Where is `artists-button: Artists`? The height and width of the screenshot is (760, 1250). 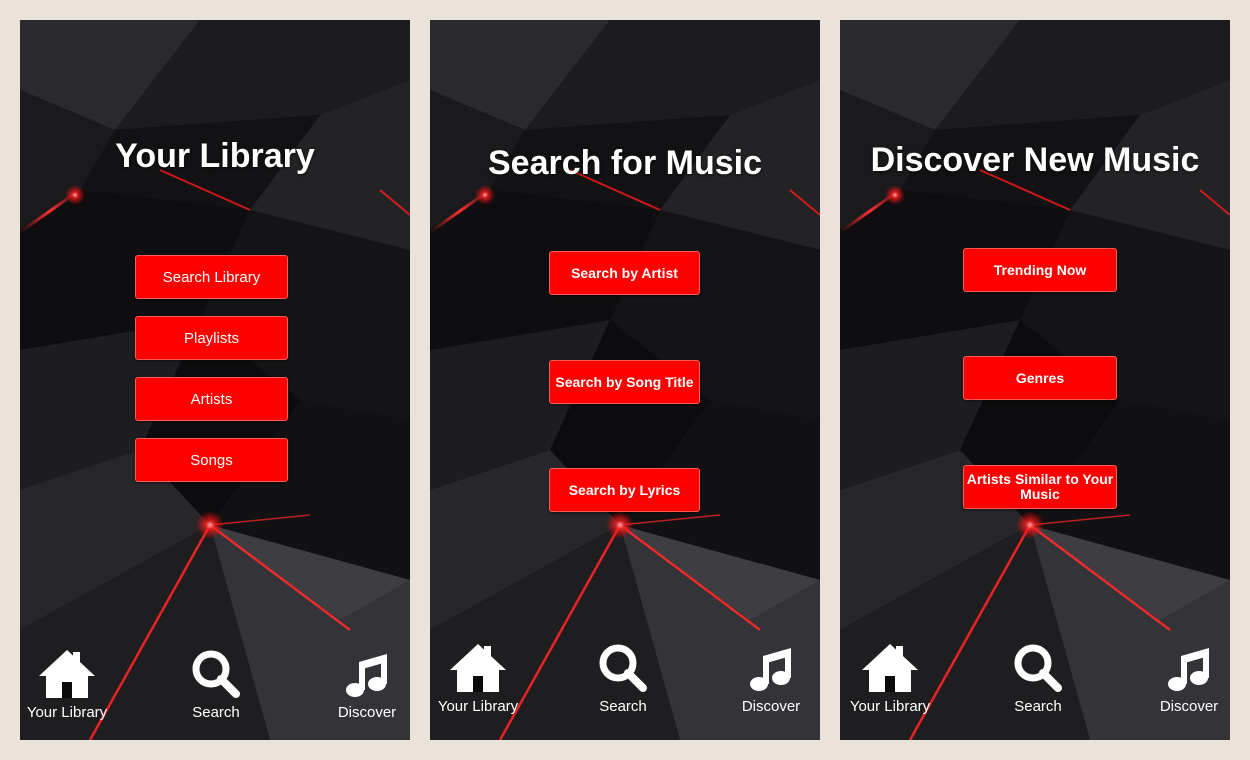 artists-button: Artists is located at coordinates (211, 399).